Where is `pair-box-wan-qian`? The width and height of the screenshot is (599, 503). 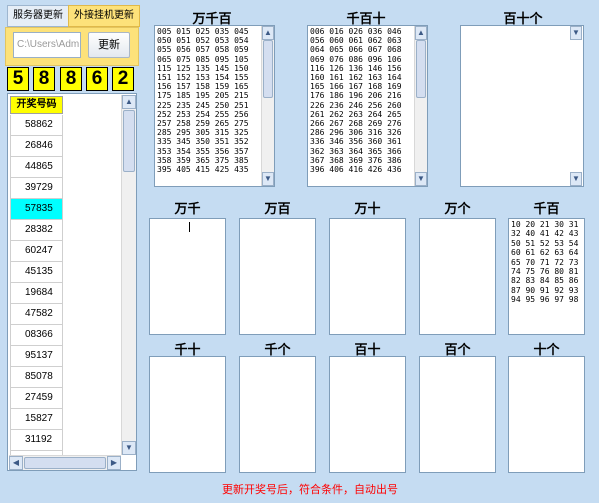 pair-box-wan-qian is located at coordinates (187, 276).